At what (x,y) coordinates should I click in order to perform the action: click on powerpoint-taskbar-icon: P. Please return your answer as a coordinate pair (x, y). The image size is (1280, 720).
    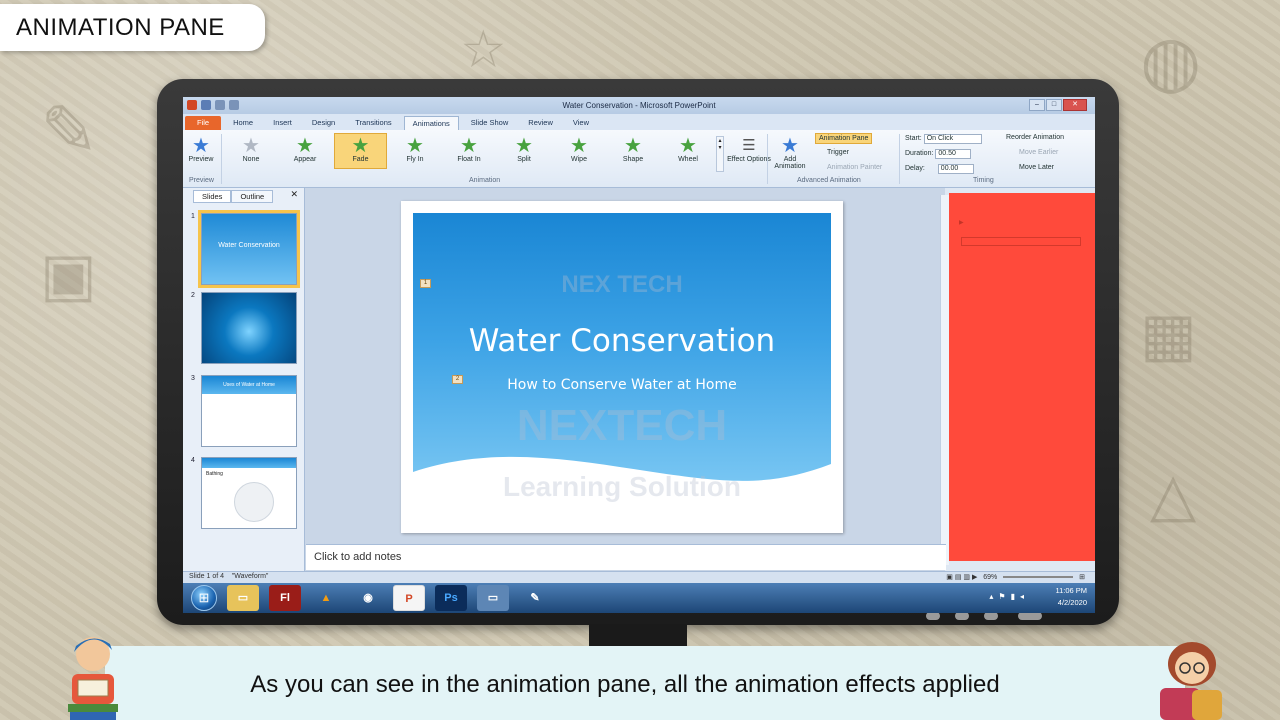
    Looking at the image, I should click on (409, 598).